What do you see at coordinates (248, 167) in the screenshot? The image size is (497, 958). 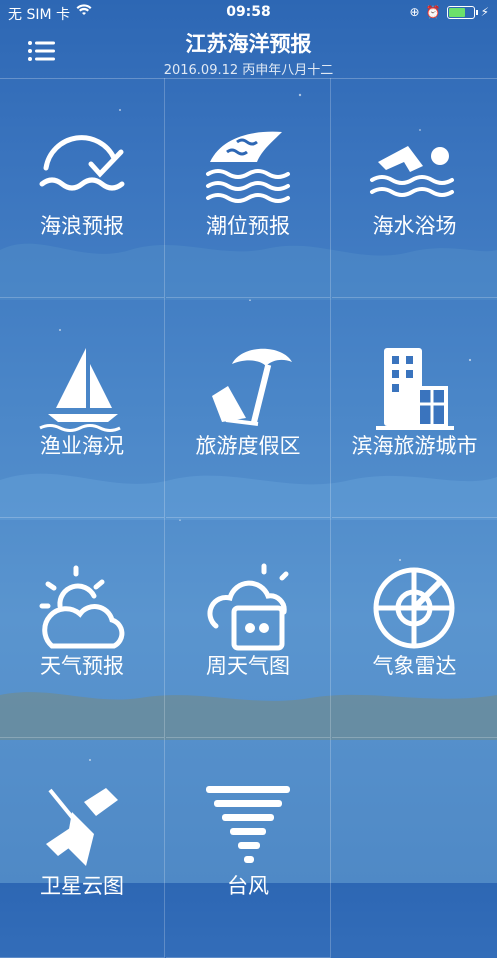 I see `tide-icon` at bounding box center [248, 167].